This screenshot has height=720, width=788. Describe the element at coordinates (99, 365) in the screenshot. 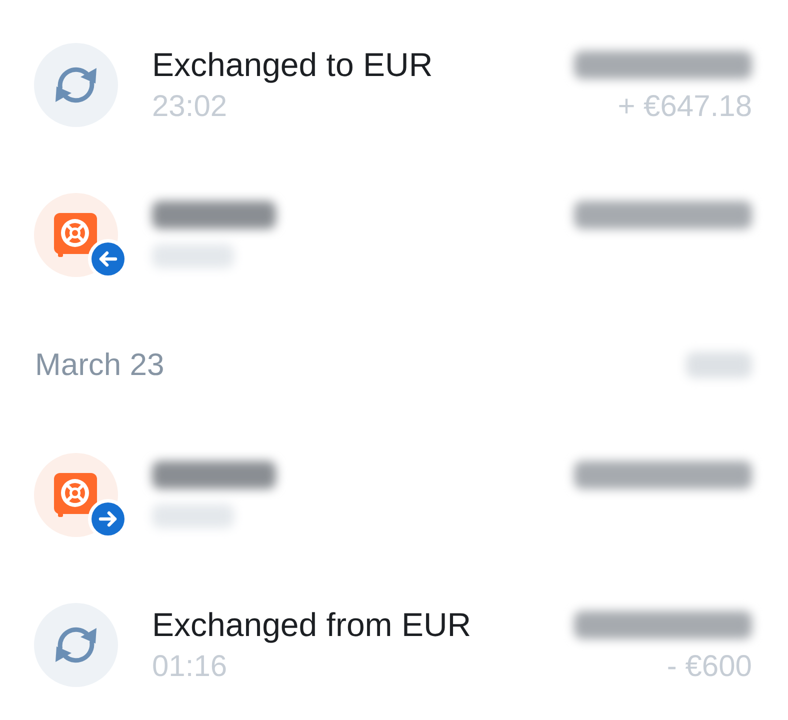

I see `date-header: March 23` at that location.